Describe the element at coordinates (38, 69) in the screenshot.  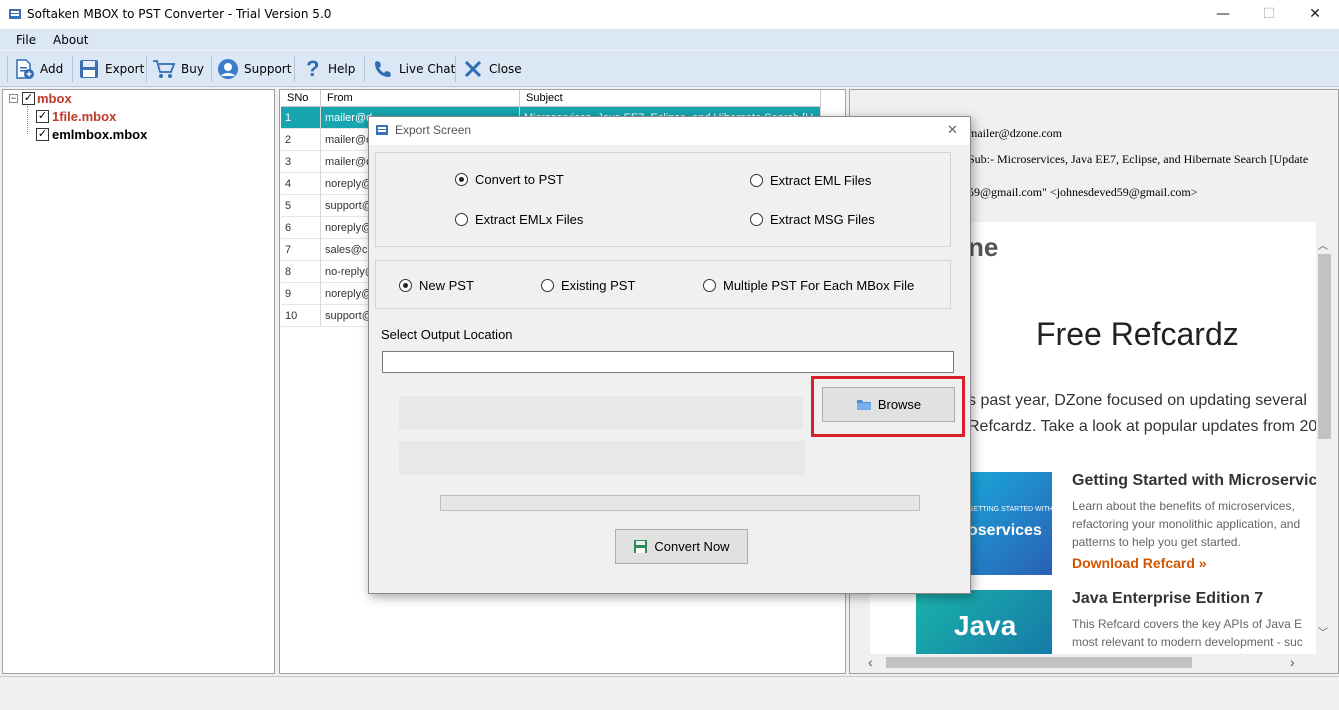
I see `add-button: Add` at that location.